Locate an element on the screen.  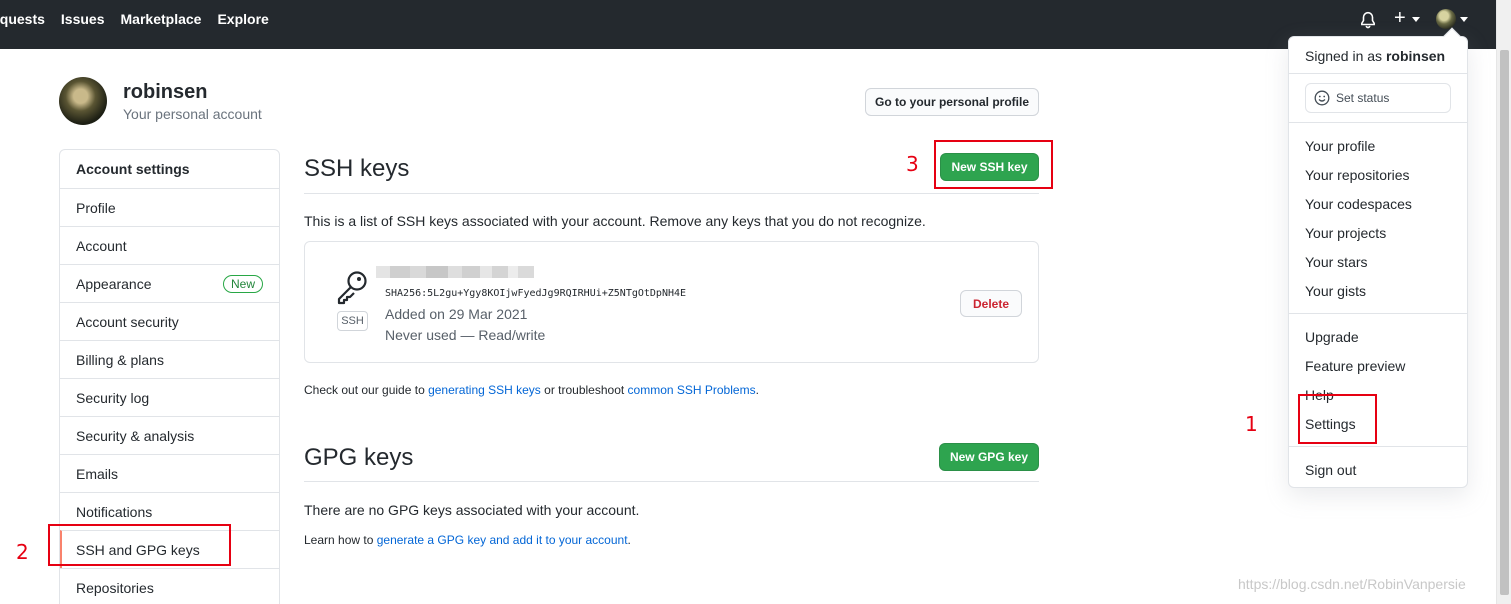
new-gpg-key-button: New GPG key is located at coordinates (989, 457).